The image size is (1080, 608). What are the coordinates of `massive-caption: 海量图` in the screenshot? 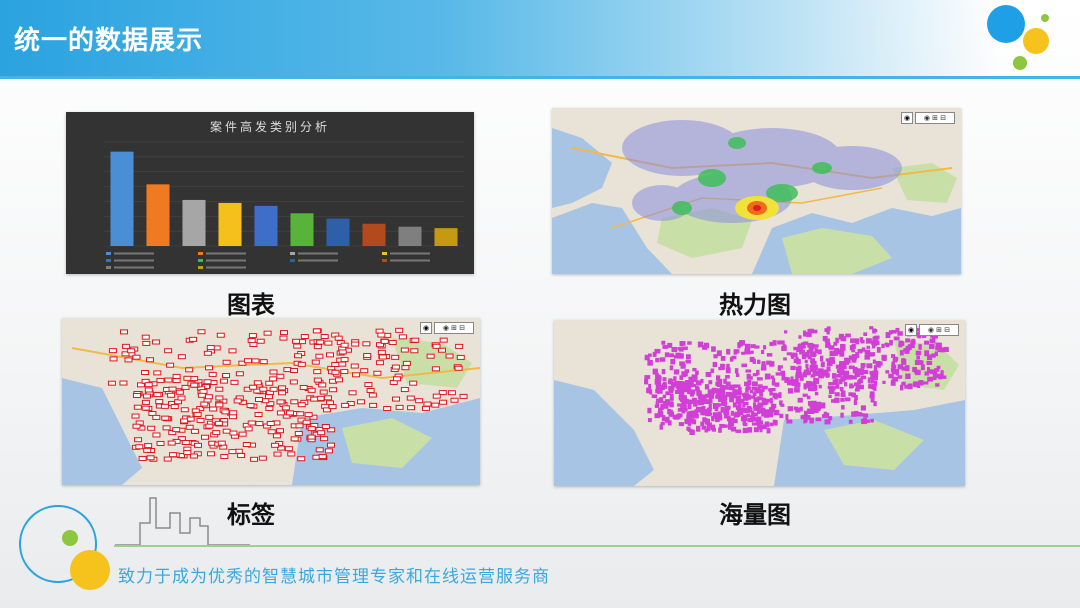 It's located at (755, 515).